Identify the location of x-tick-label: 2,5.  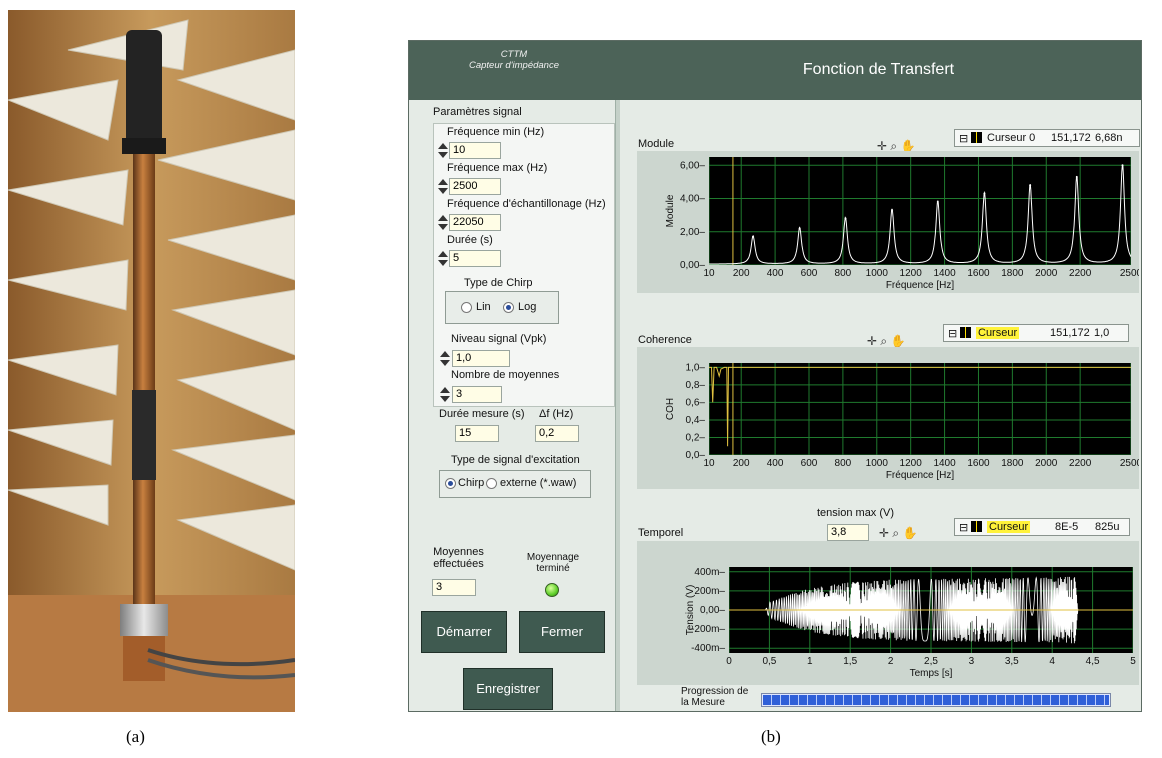
(931, 661).